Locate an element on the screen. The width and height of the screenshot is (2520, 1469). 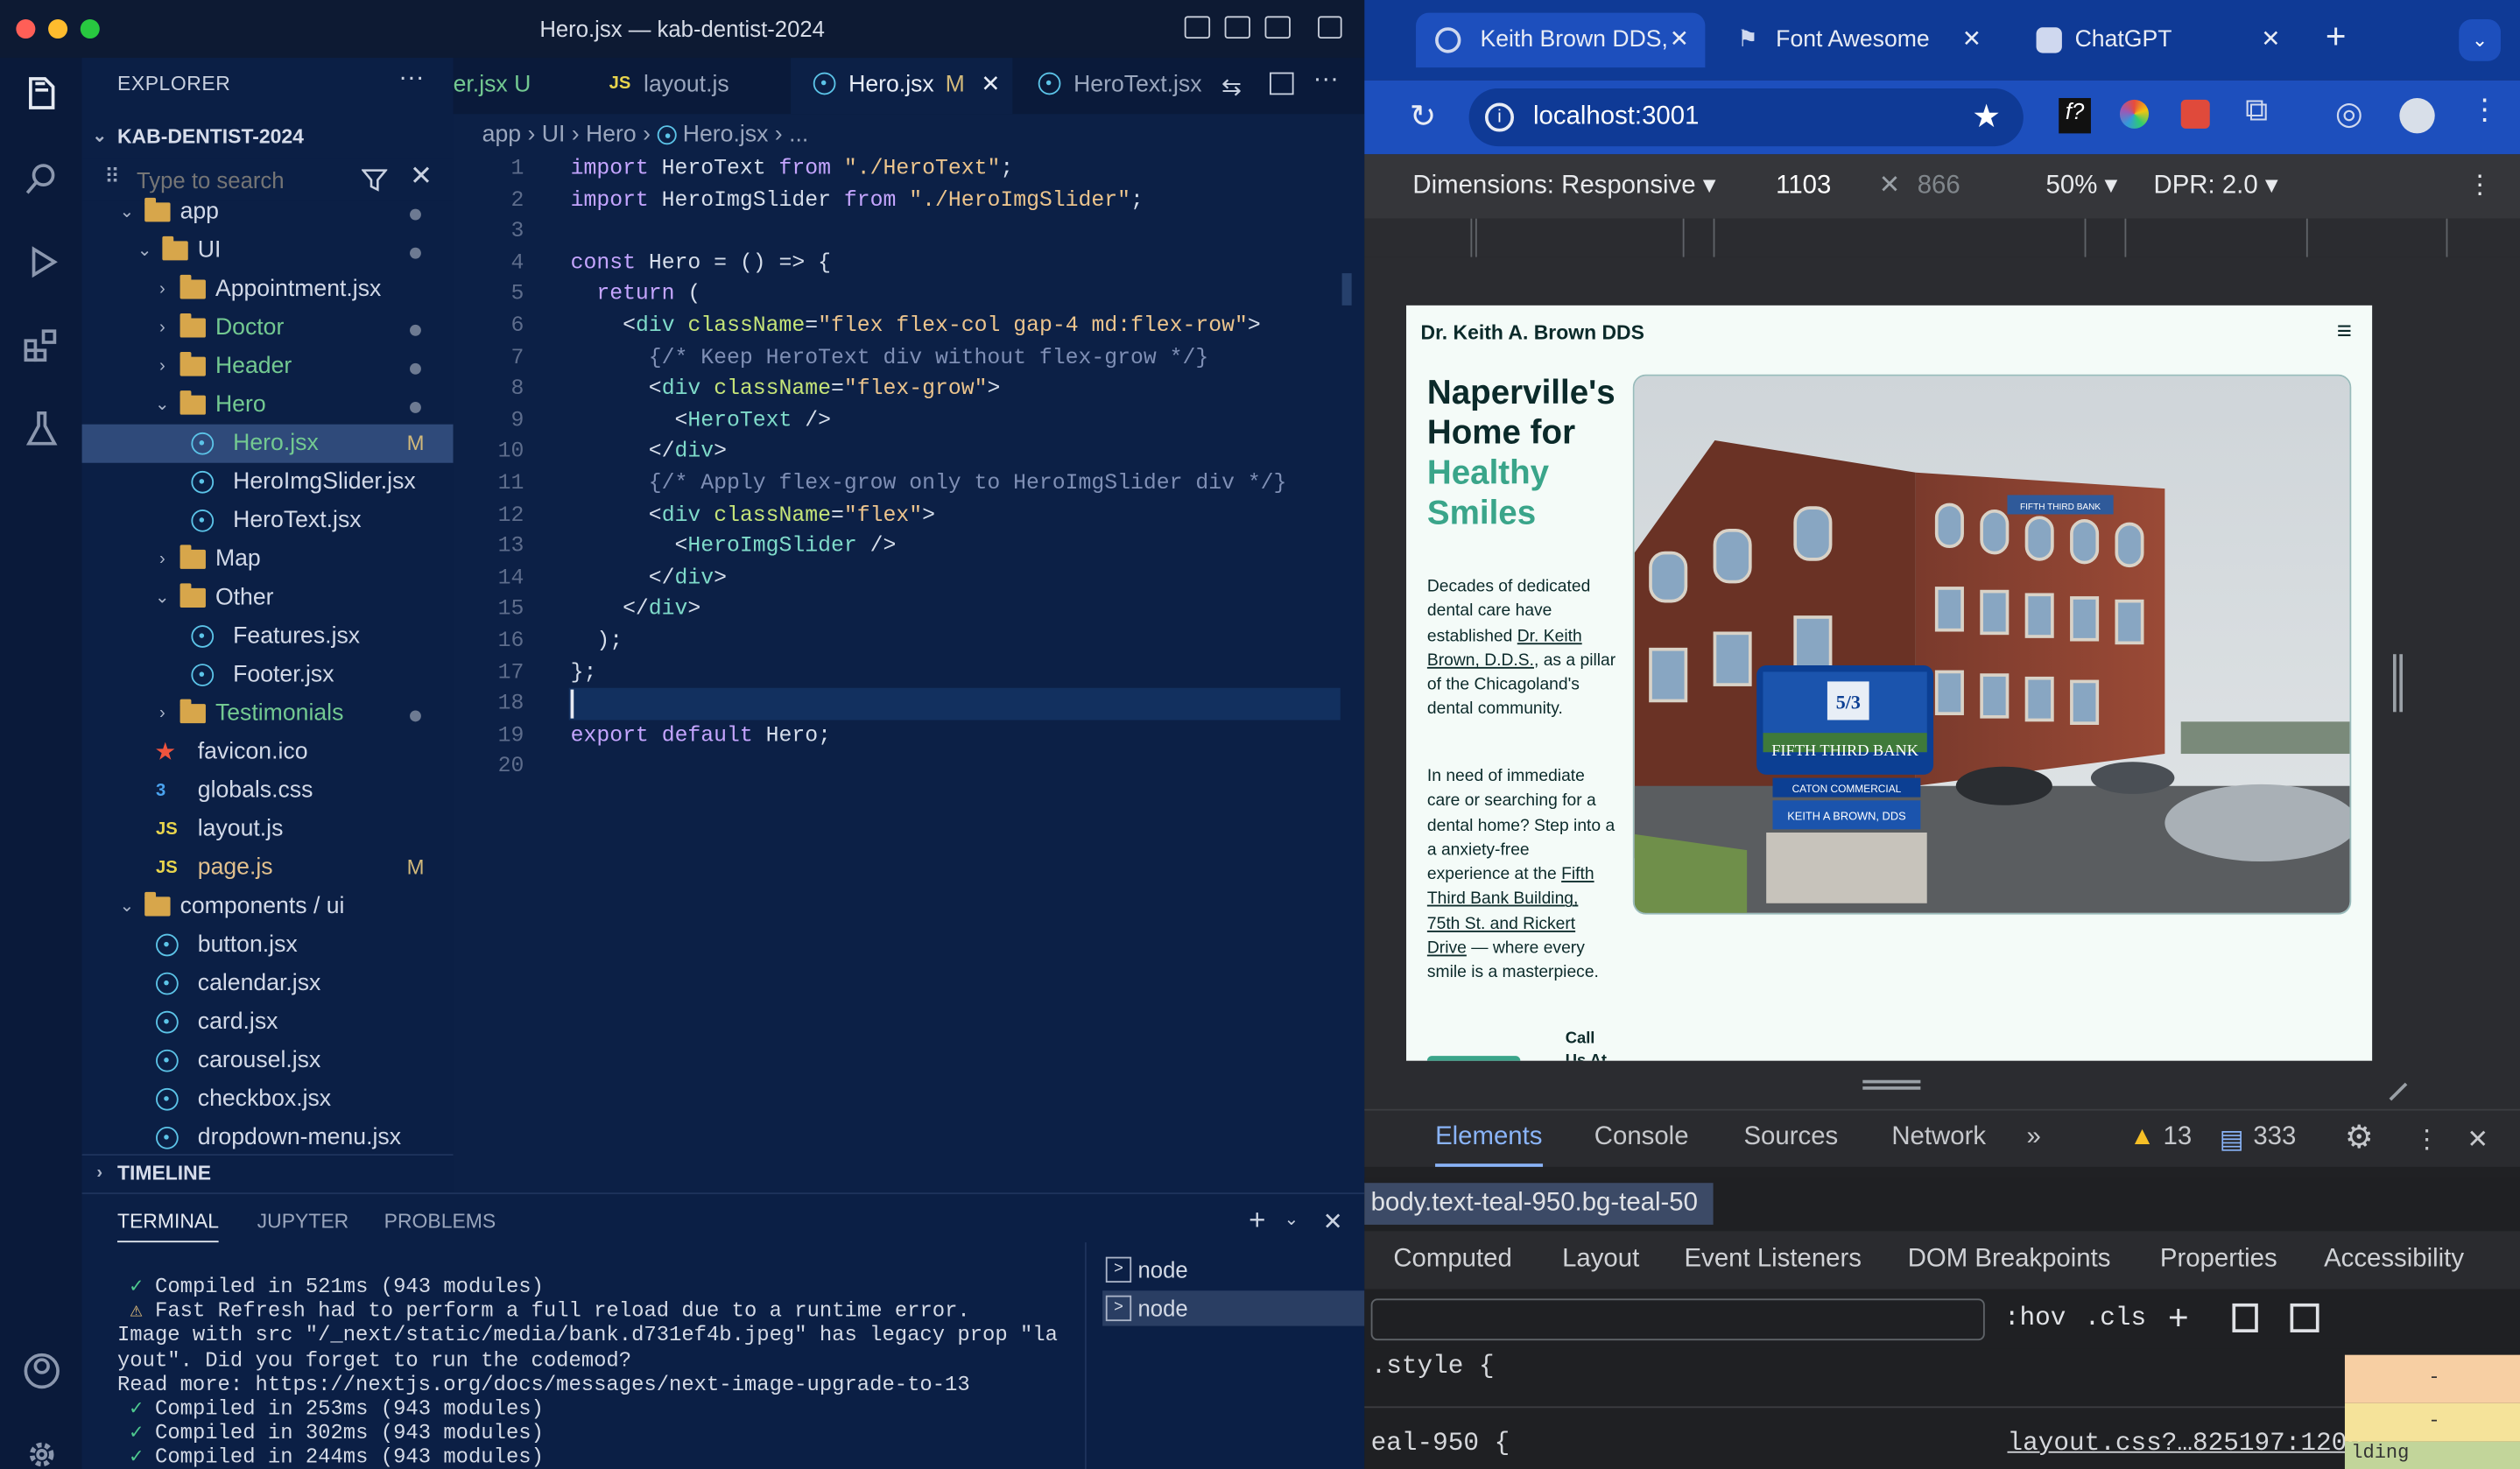
zoom-select: 50% ▾ is located at coordinates (2082, 186).